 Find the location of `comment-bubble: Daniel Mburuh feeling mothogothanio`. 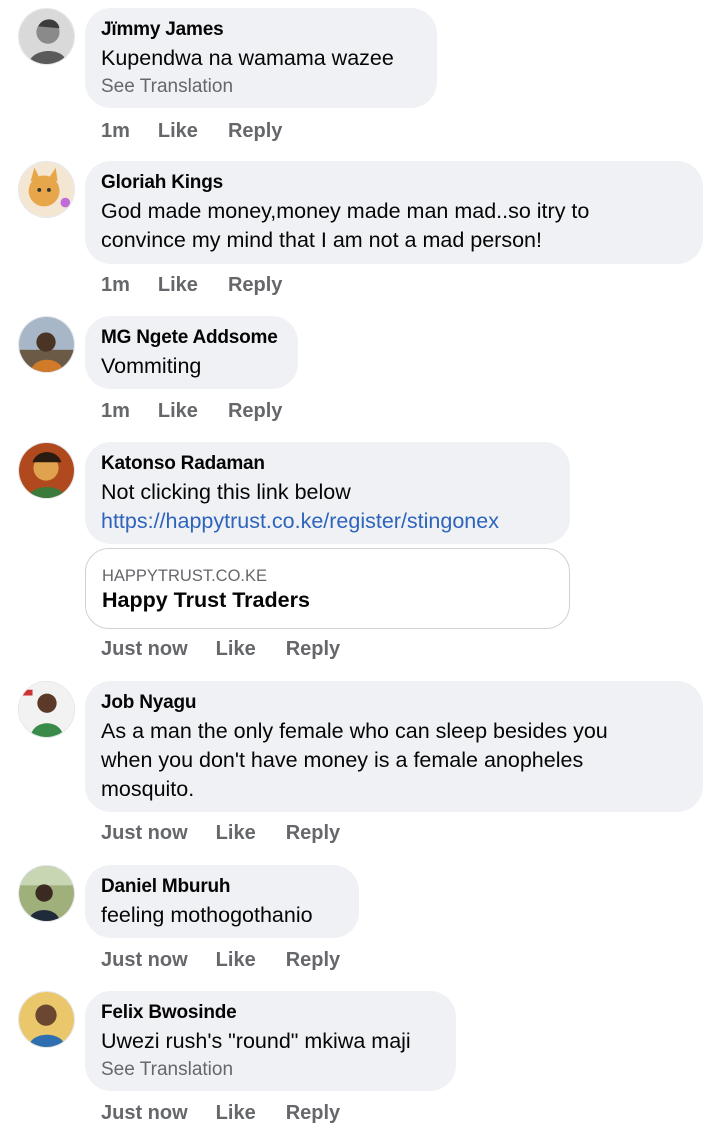

comment-bubble: Daniel Mburuh feeling mothogothanio is located at coordinates (222, 901).